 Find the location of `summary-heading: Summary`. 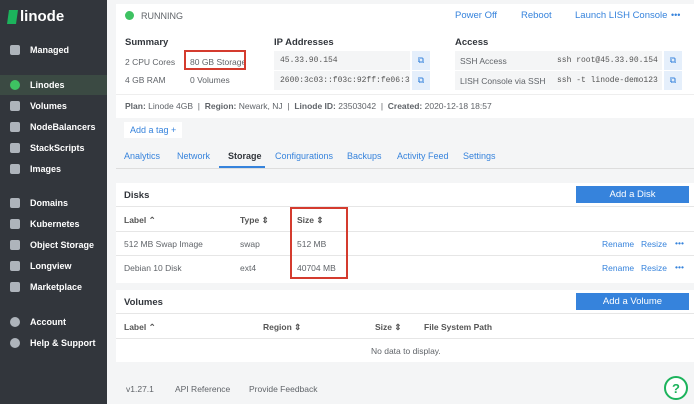

summary-heading: Summary is located at coordinates (147, 42).